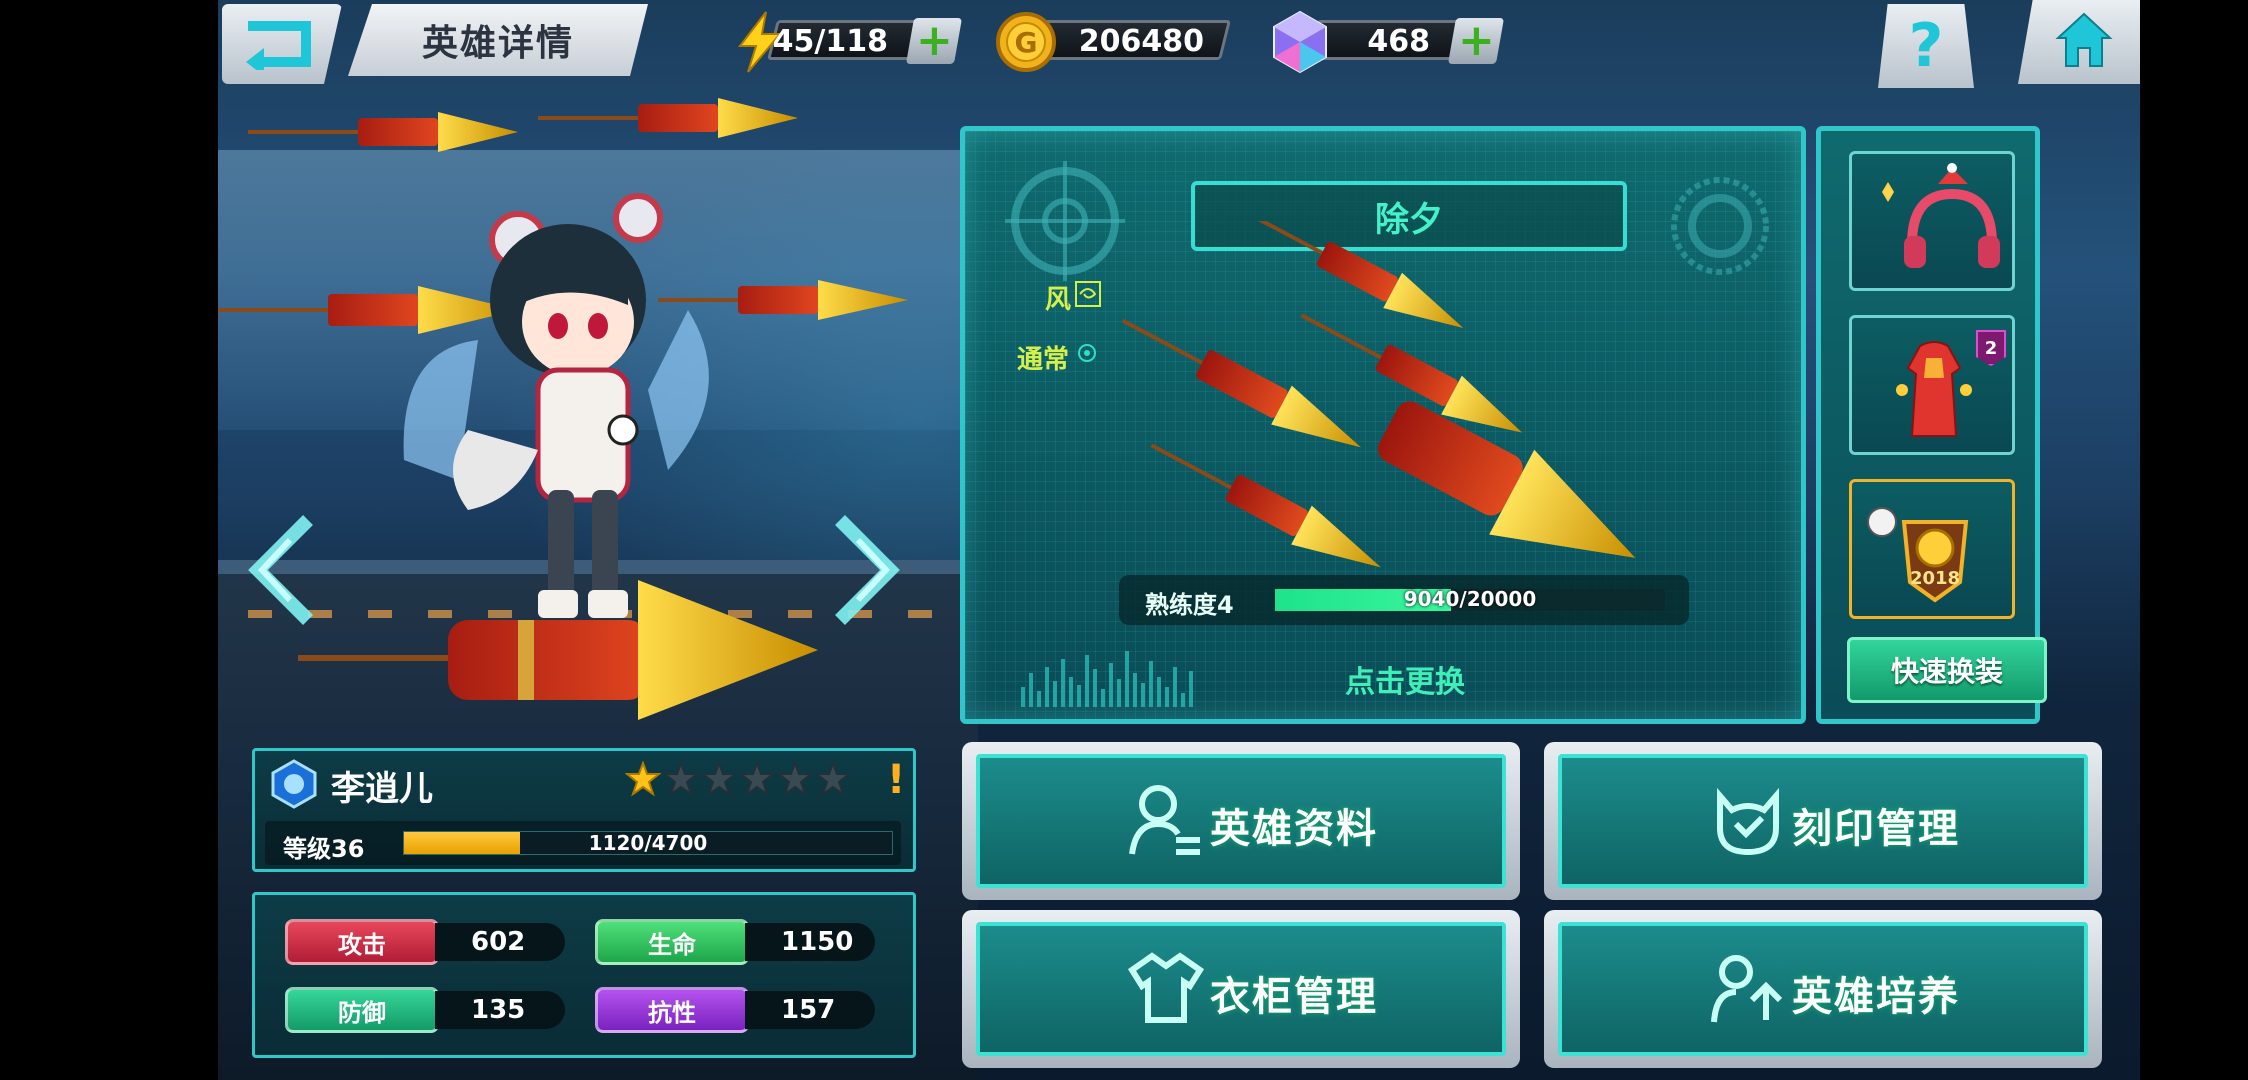 The image size is (2248, 1080). I want to click on weapon-element: 风, so click(1058, 300).